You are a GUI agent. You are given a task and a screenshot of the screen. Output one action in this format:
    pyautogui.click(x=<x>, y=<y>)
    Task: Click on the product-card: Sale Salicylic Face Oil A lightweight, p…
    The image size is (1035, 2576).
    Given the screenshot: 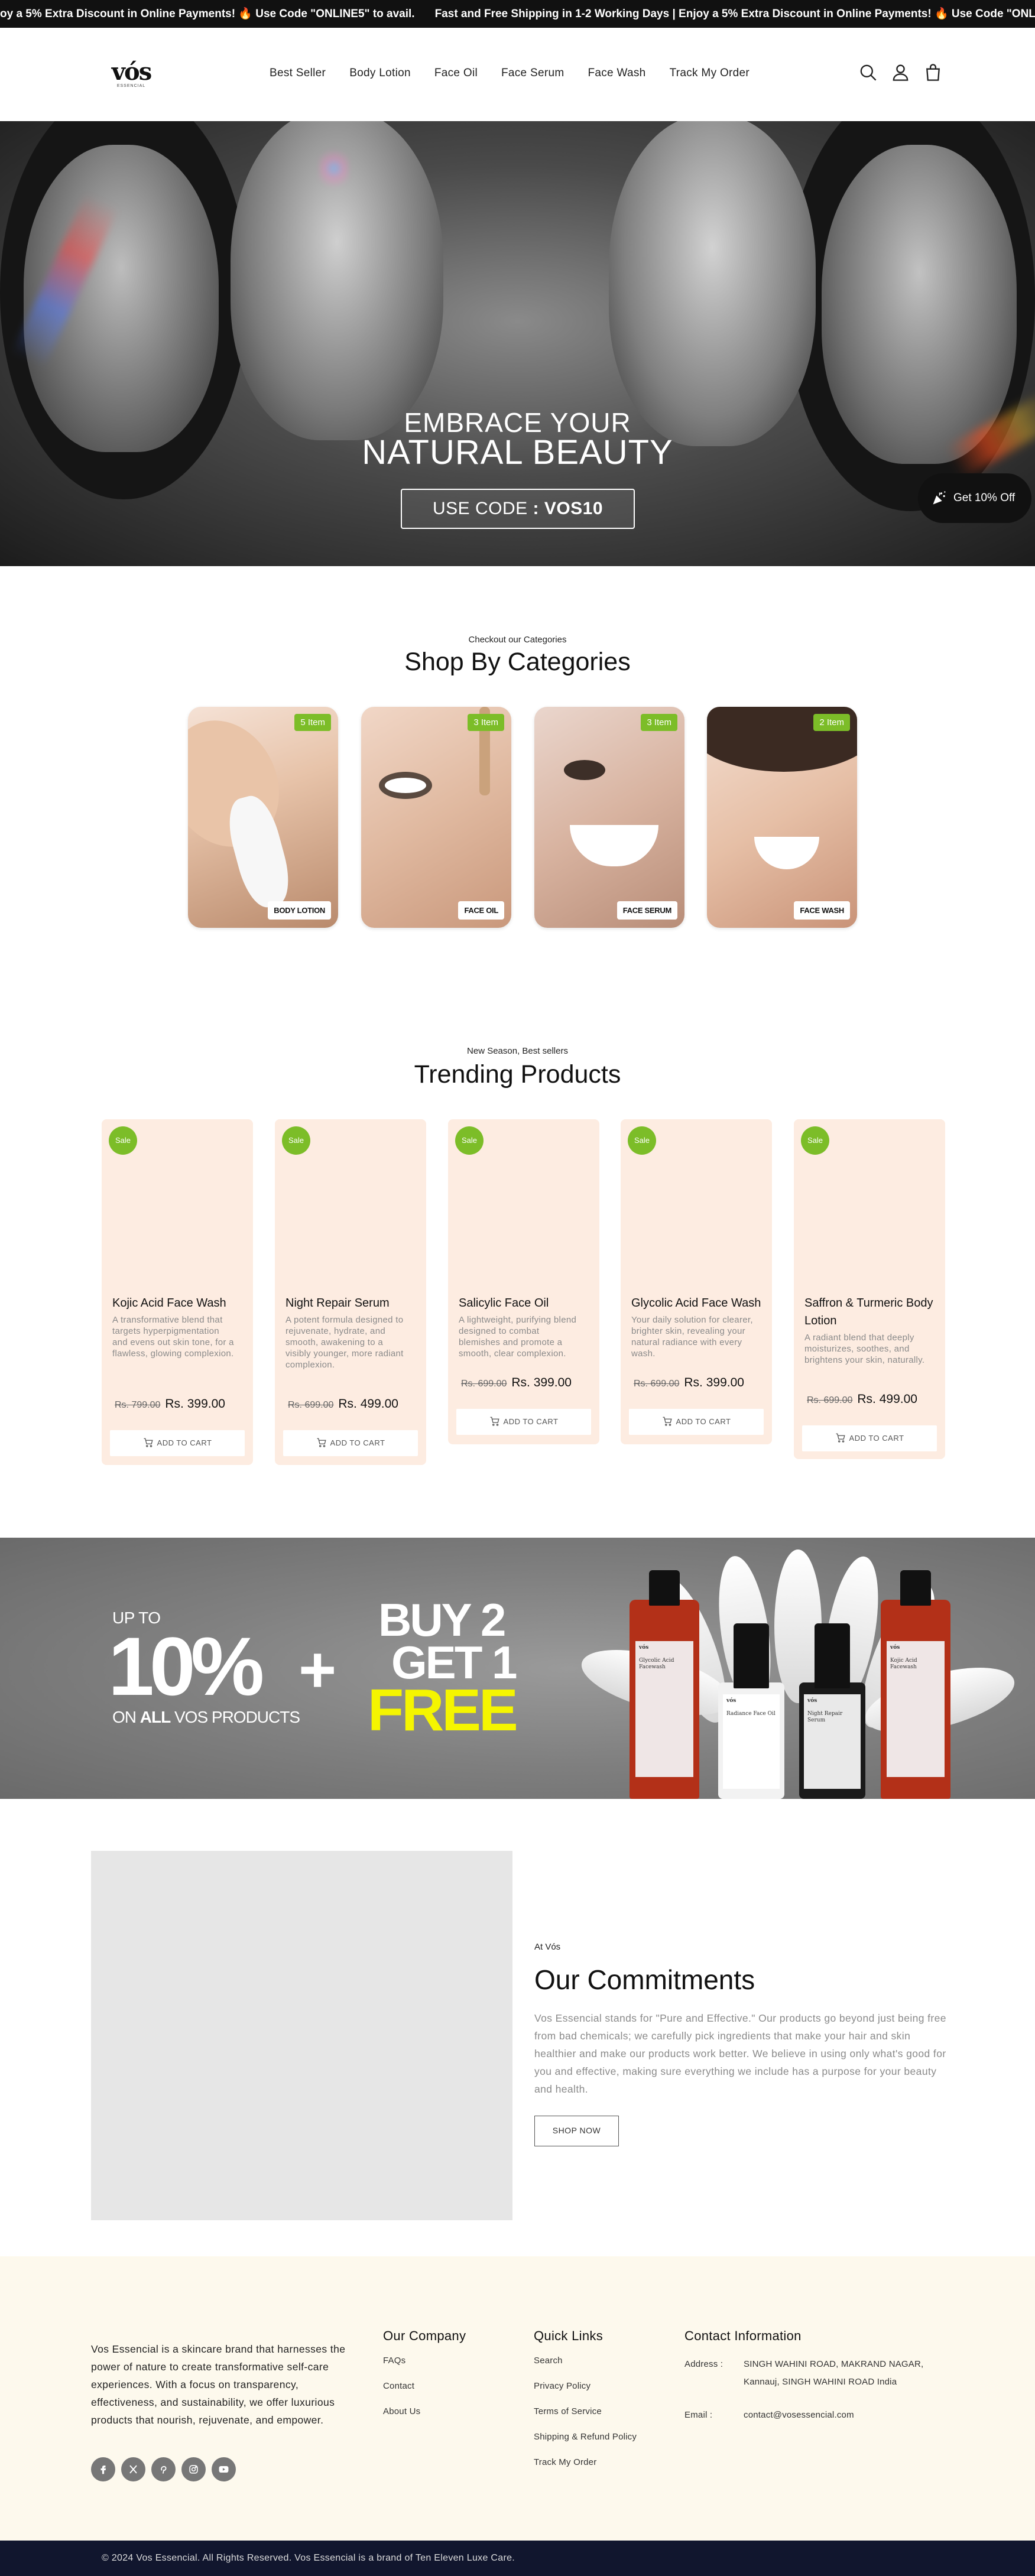 What is the action you would take?
    pyautogui.click(x=523, y=1281)
    